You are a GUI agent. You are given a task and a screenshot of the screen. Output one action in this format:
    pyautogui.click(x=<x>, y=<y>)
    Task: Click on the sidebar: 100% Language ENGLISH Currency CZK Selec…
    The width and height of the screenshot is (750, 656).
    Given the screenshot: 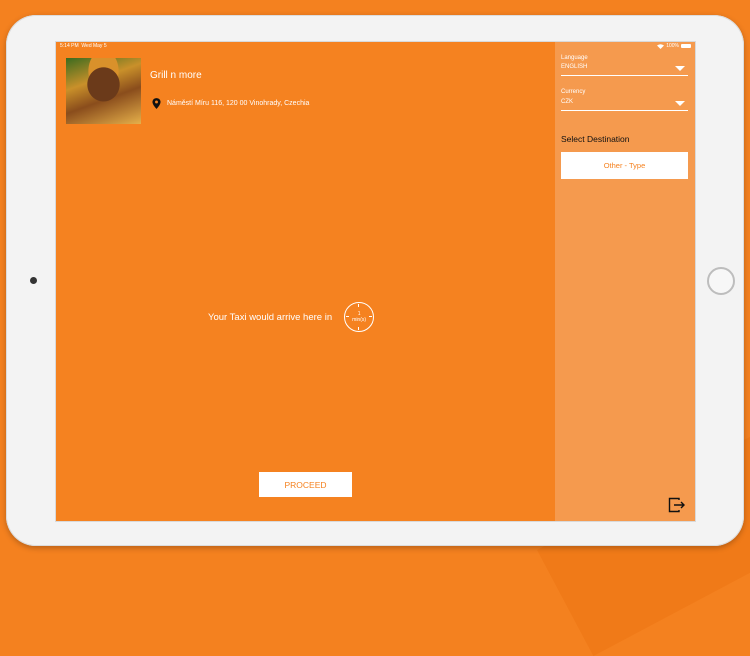 What is the action you would take?
    pyautogui.click(x=625, y=281)
    